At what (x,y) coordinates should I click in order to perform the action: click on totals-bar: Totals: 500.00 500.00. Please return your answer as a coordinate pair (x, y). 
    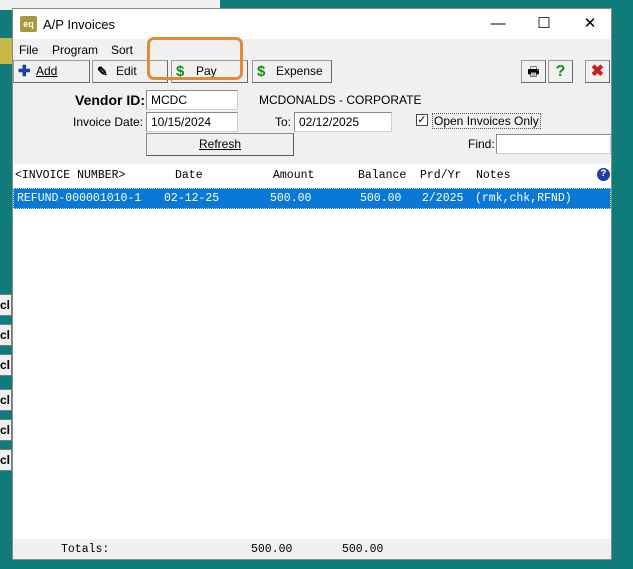
    Looking at the image, I should click on (312, 549).